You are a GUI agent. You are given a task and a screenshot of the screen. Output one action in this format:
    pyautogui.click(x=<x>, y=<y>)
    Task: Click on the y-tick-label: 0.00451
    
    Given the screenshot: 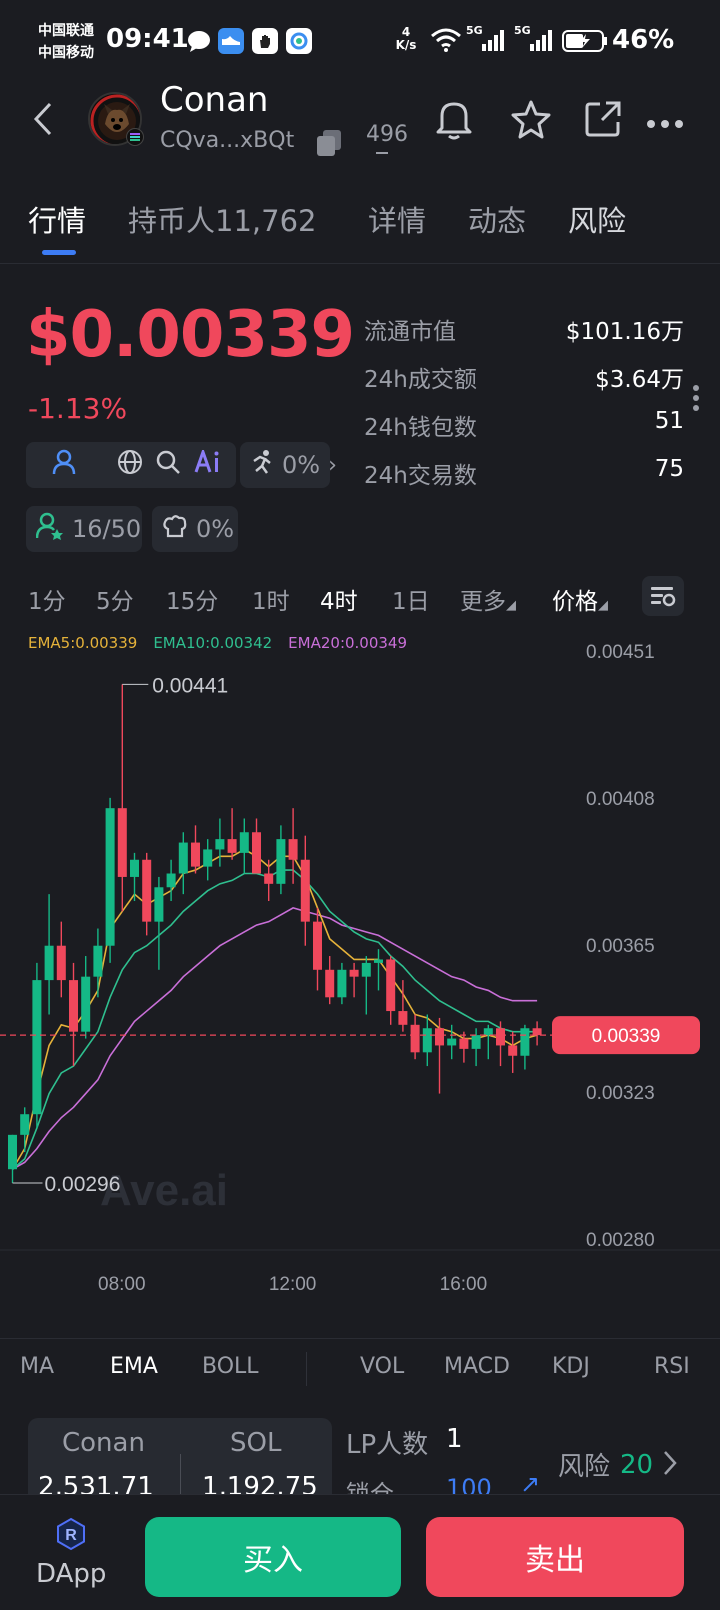 What is the action you would take?
    pyautogui.click(x=620, y=652)
    